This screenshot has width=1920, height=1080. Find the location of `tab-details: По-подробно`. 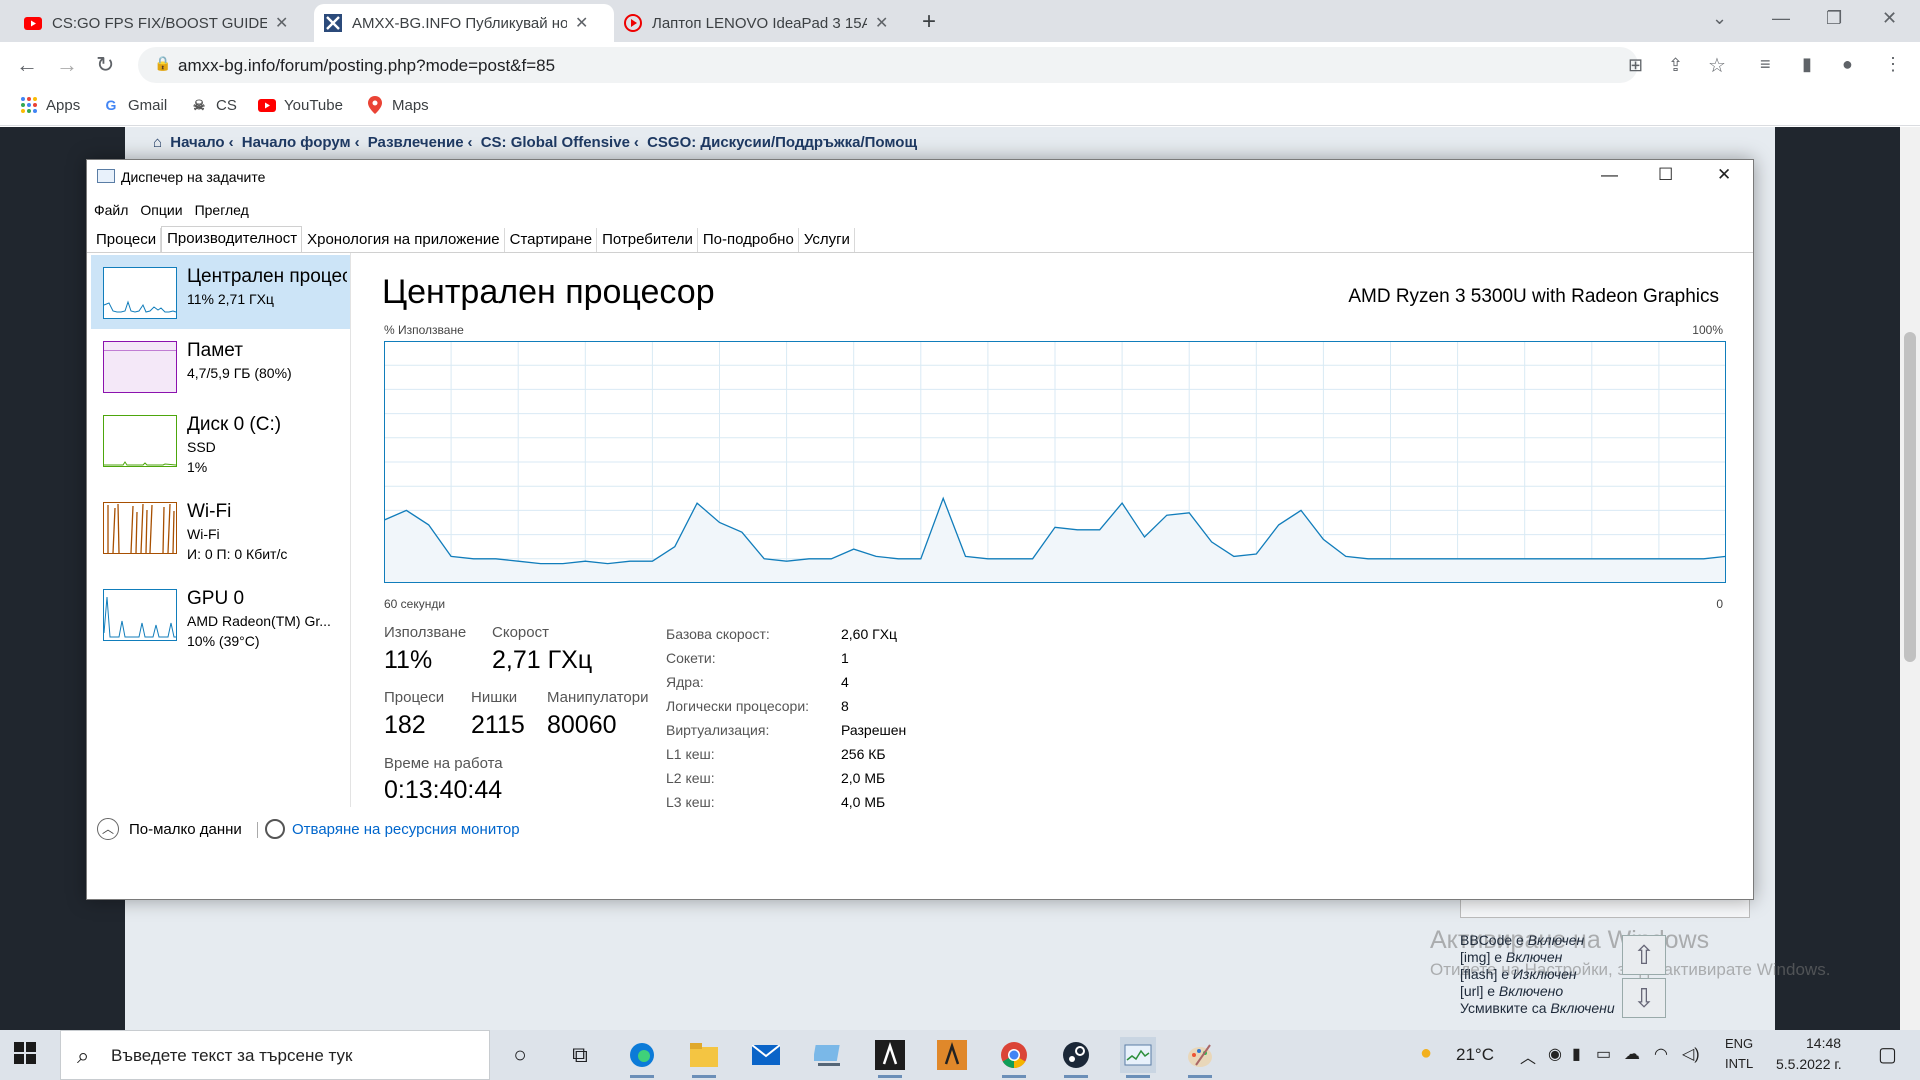

tab-details: По-подробно is located at coordinates (748, 240).